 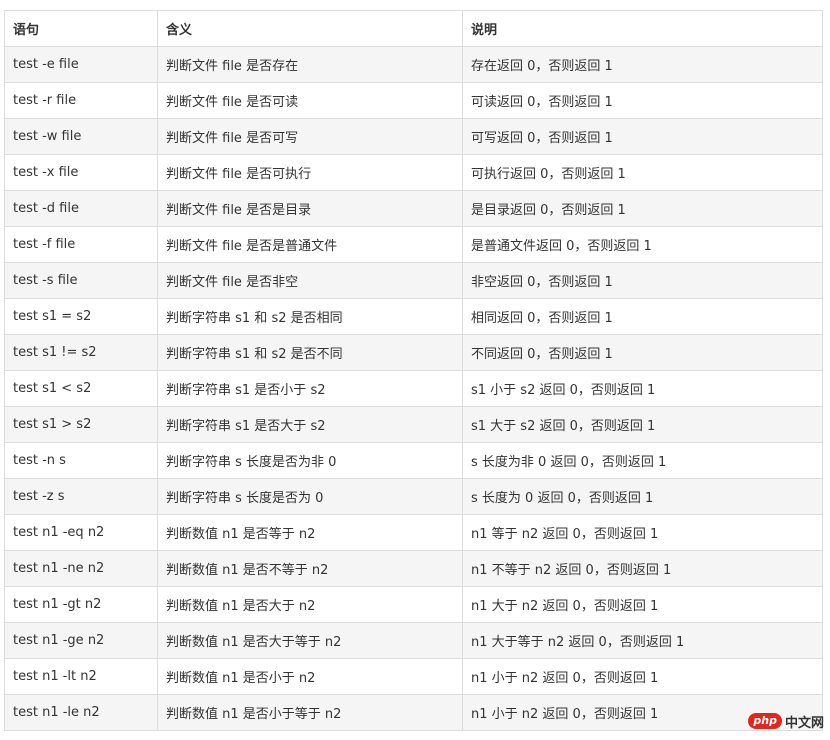 What do you see at coordinates (642, 28) in the screenshot?
I see `header-description: 说明` at bounding box center [642, 28].